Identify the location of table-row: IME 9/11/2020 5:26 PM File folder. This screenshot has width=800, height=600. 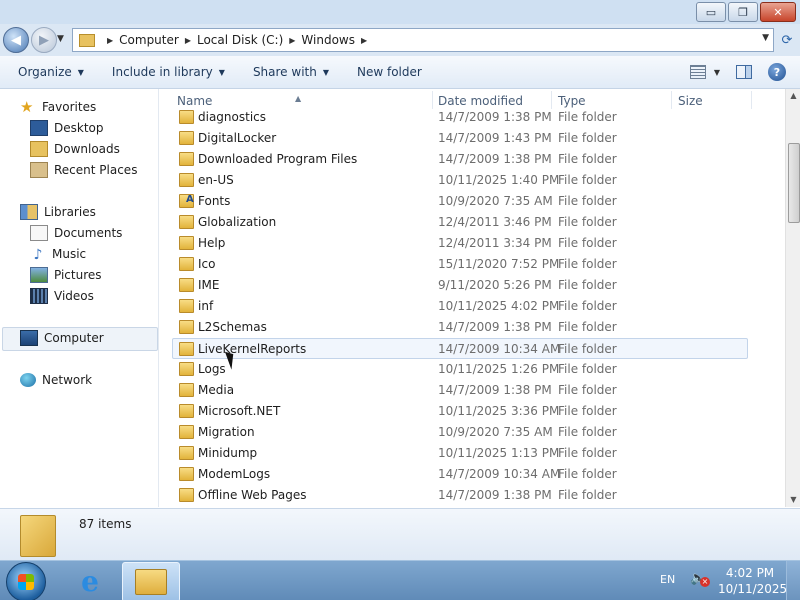
(460, 285).